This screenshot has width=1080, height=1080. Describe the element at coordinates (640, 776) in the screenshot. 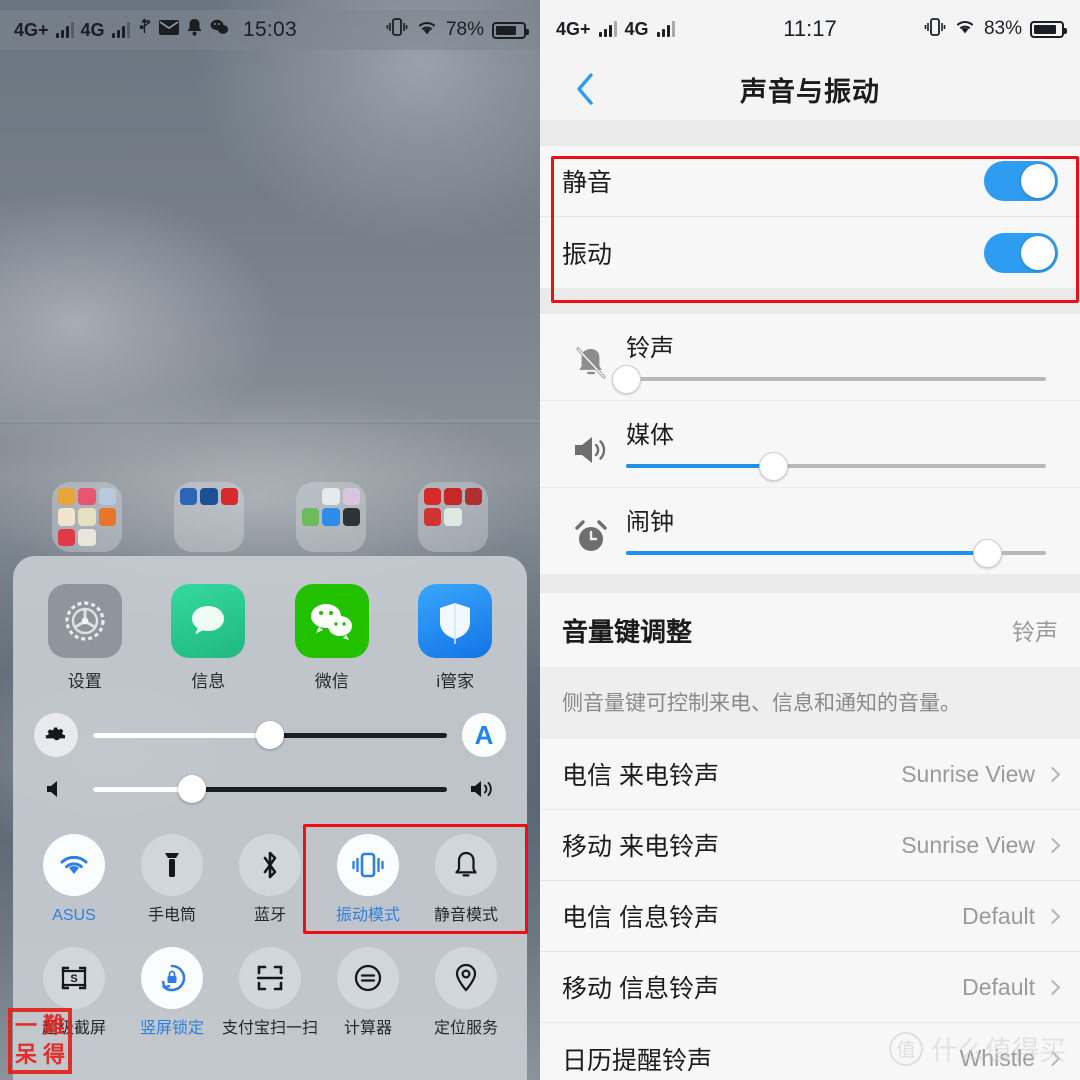

I see `row-label: 电信 来电铃声` at that location.